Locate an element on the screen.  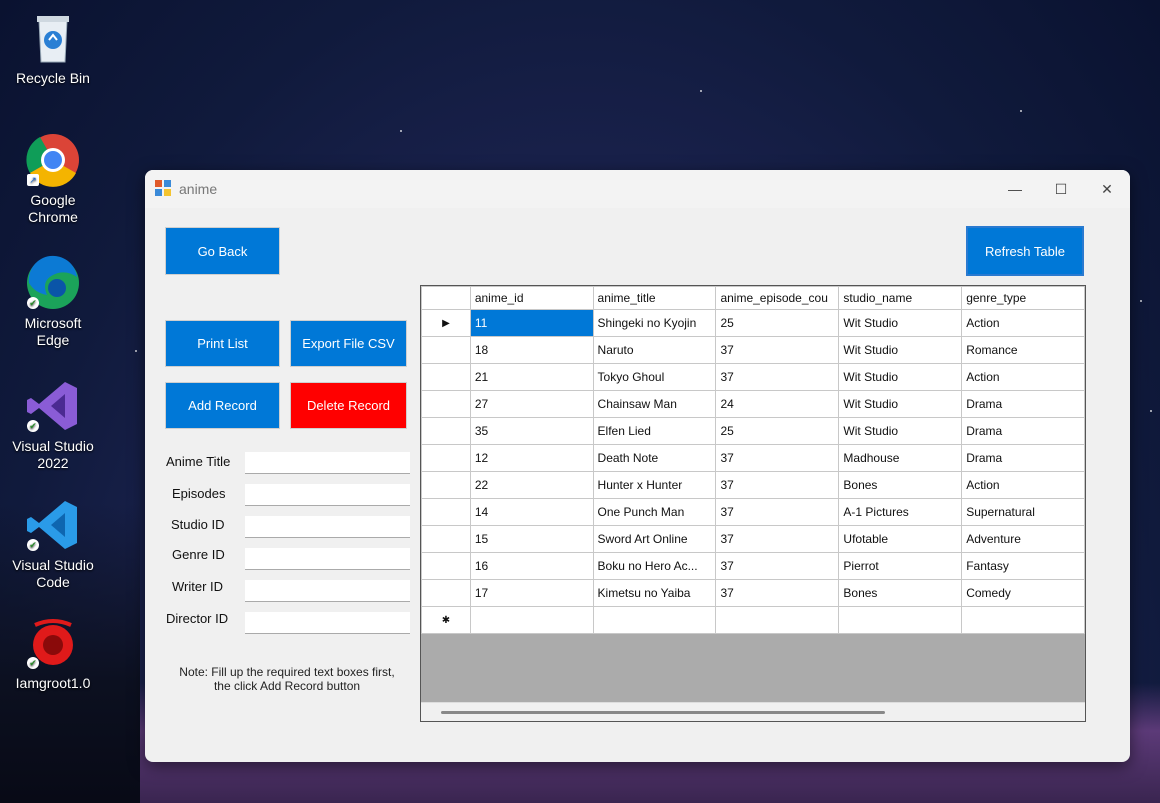
table-cell: Elfen Lied is located at coordinates (654, 431).